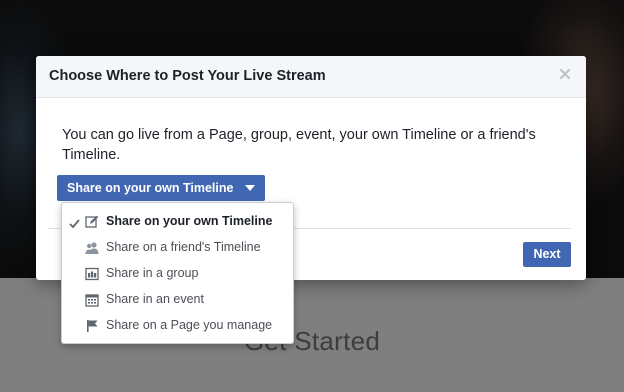  Describe the element at coordinates (92, 300) in the screenshot. I see `calendar-icon` at that location.